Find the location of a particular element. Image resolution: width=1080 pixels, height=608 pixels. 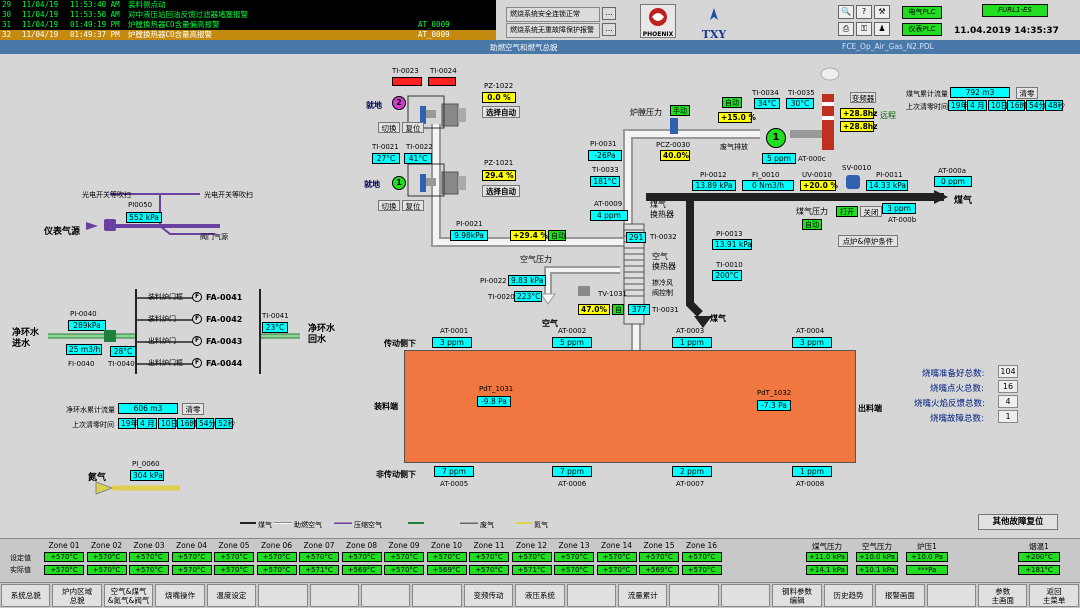

exhaust-fan-icon: 1 is located at coordinates (776, 138).